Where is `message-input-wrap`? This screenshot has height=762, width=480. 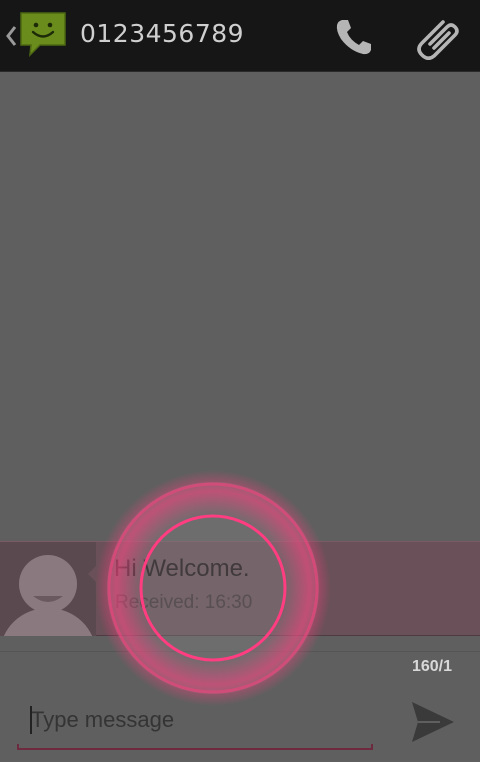
message-input-wrap is located at coordinates (195, 722).